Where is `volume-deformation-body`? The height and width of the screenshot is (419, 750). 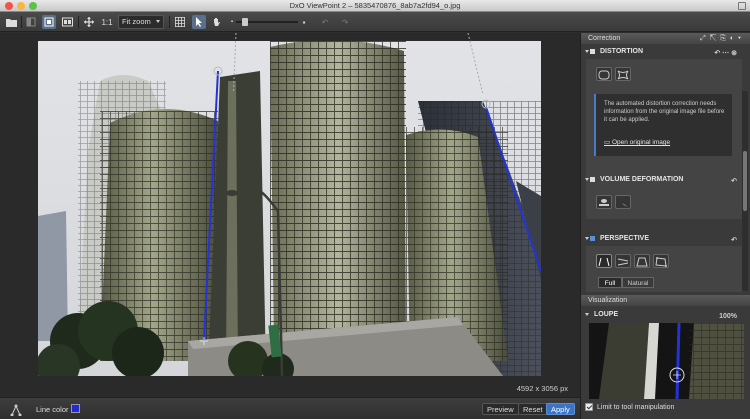
volume-deformation-body is located at coordinates (664, 203).